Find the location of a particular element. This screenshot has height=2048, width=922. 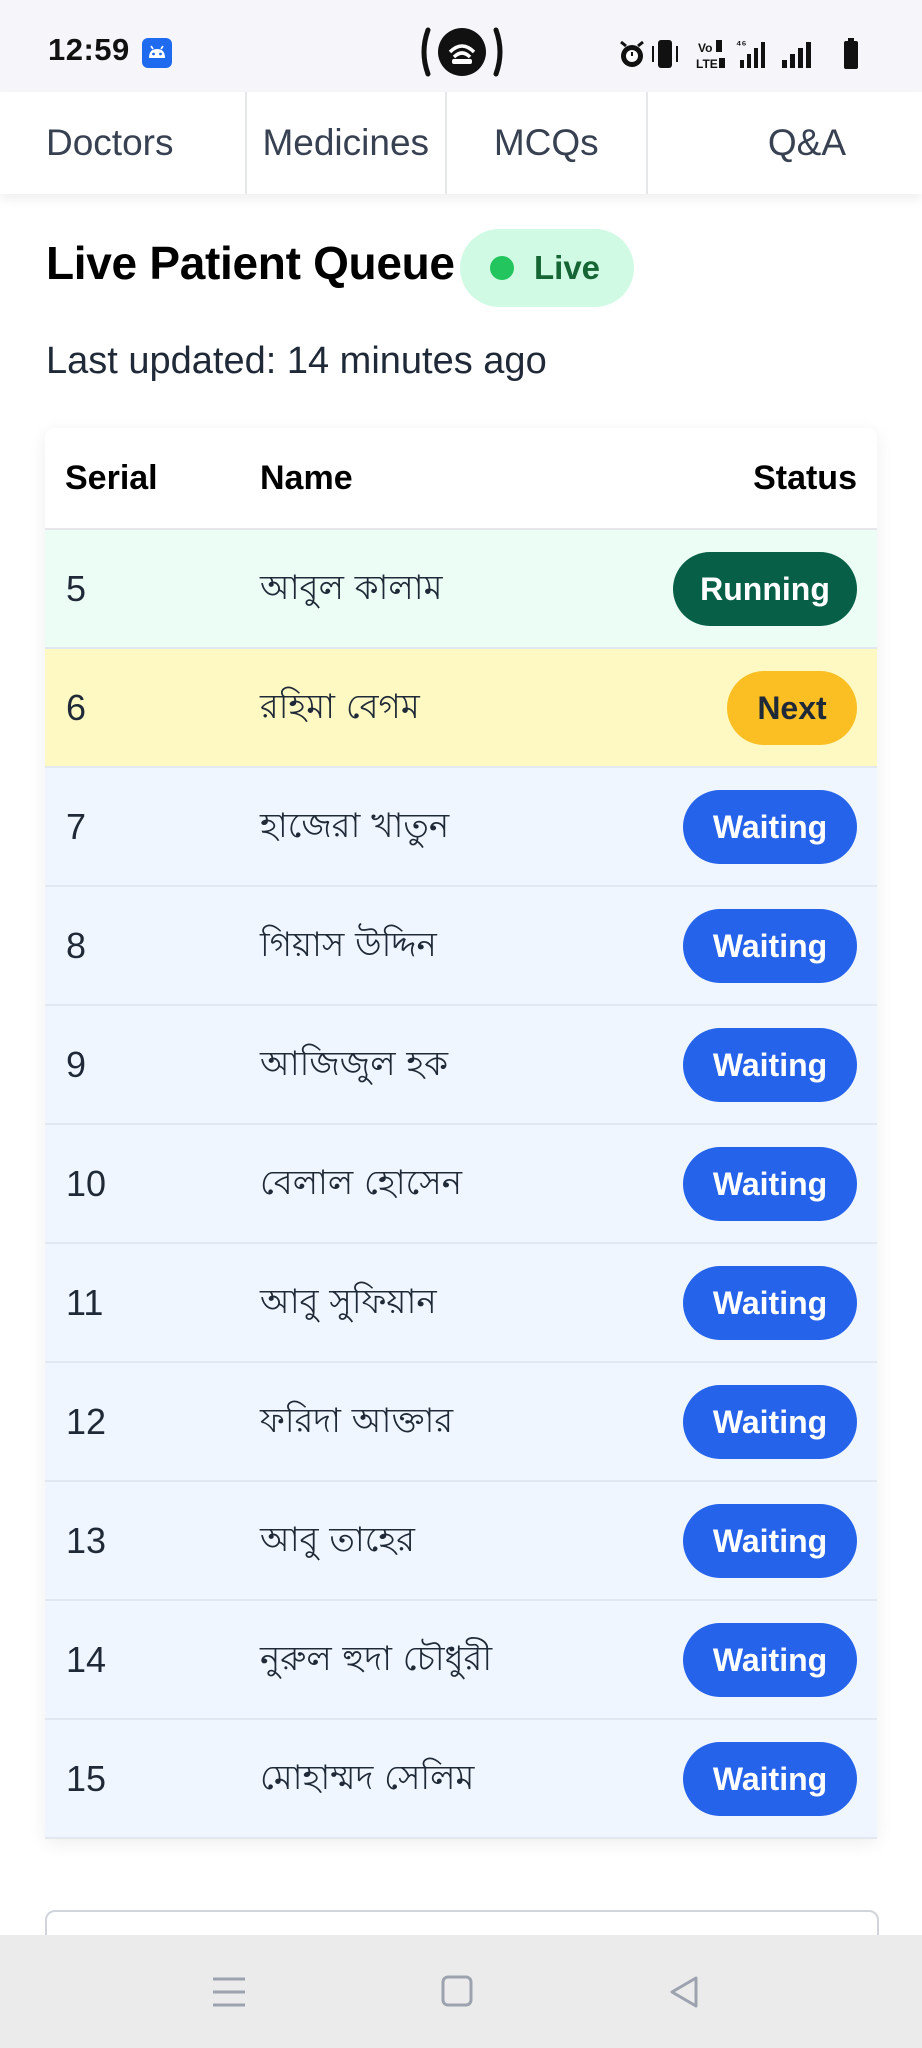

row-serial: 15 is located at coordinates (86, 1778).